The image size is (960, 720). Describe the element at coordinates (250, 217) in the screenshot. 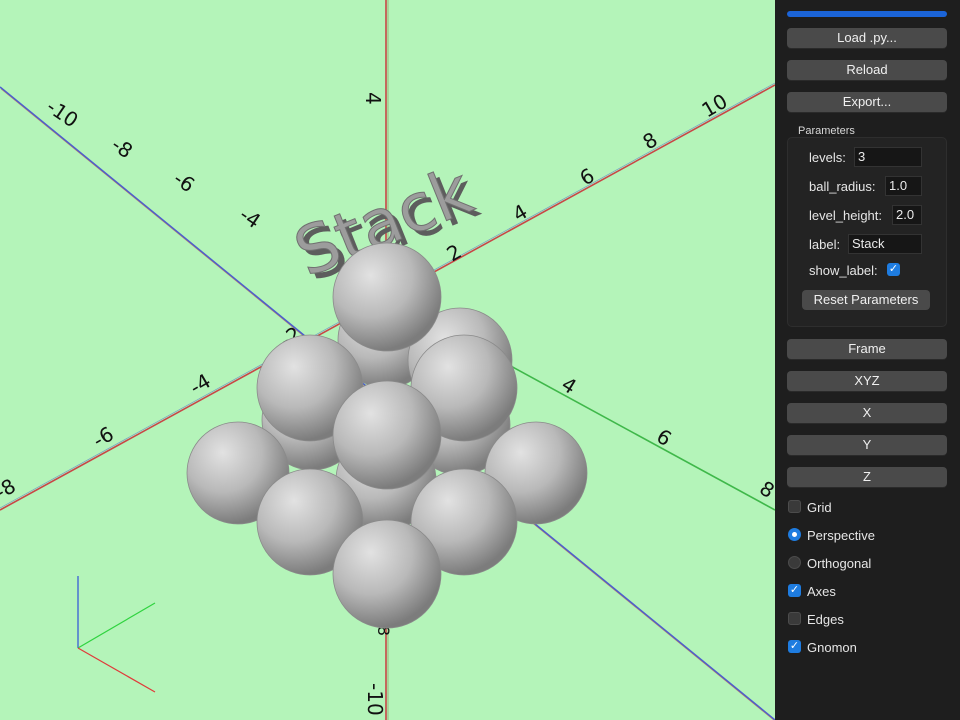

I see `tick-x-neg-4: -4` at that location.